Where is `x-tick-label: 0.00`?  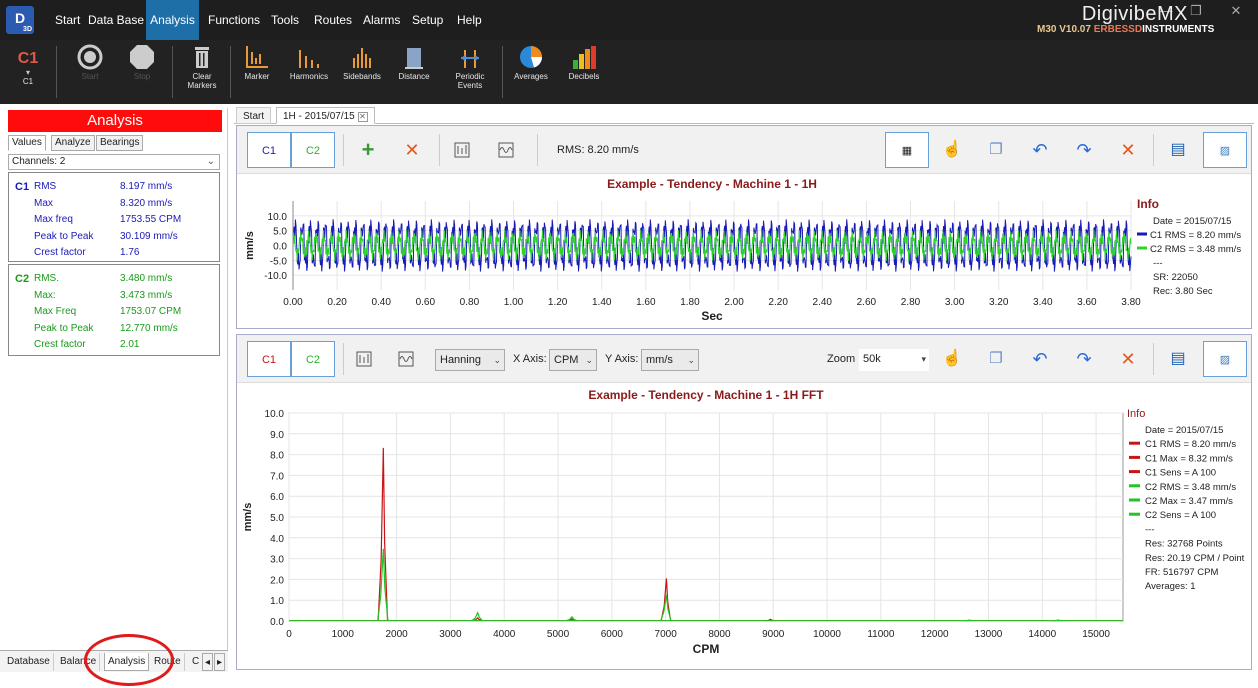 x-tick-label: 0.00 is located at coordinates (293, 302).